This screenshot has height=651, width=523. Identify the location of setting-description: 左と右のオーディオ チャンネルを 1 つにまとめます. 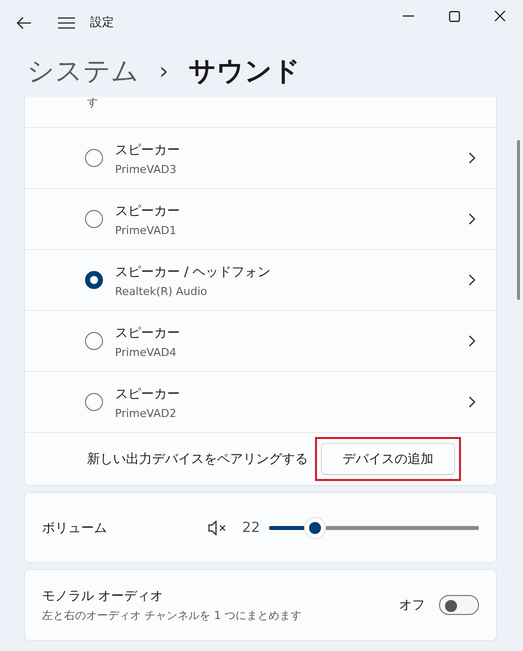
(172, 615).